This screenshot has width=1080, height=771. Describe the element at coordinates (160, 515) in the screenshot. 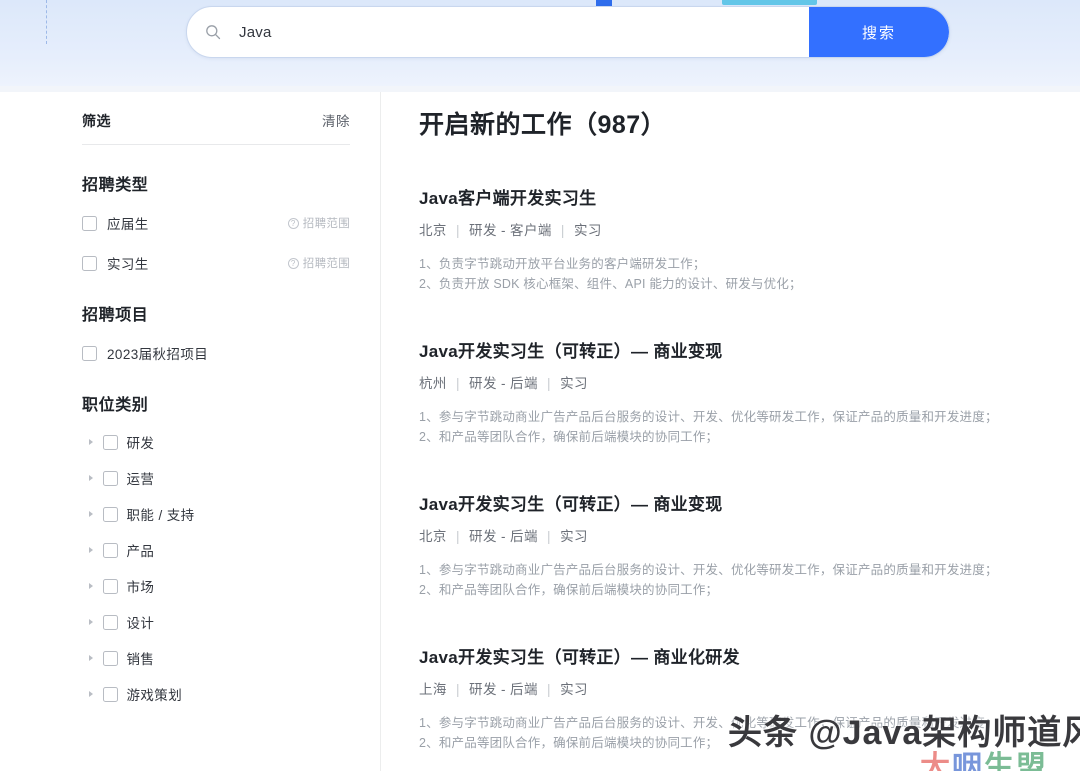

I see `category-label: 职能 / 支持` at that location.